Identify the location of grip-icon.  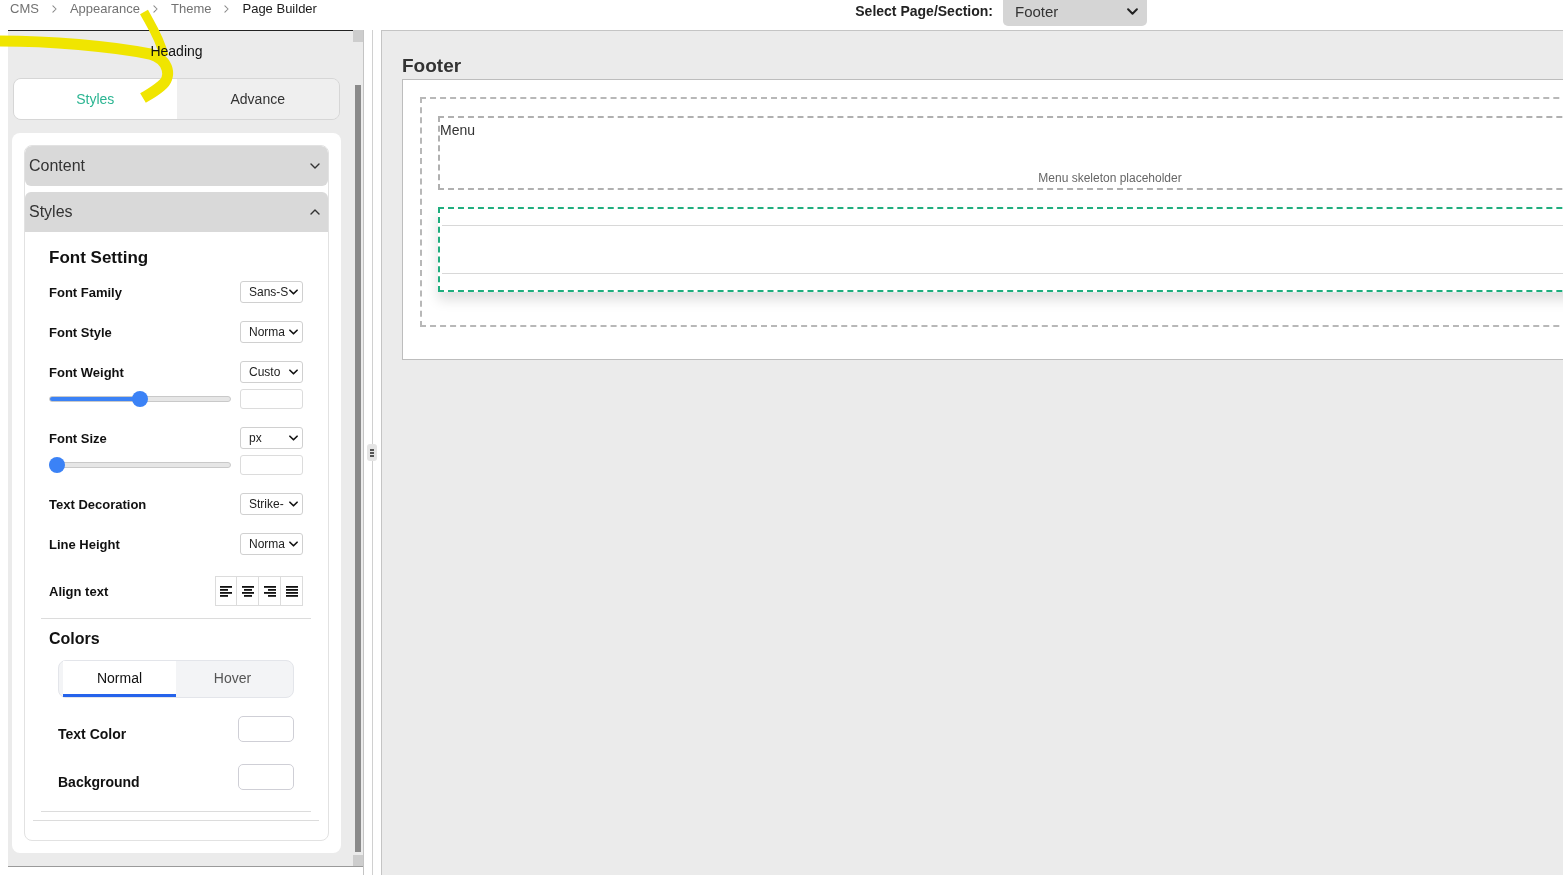
(372, 452).